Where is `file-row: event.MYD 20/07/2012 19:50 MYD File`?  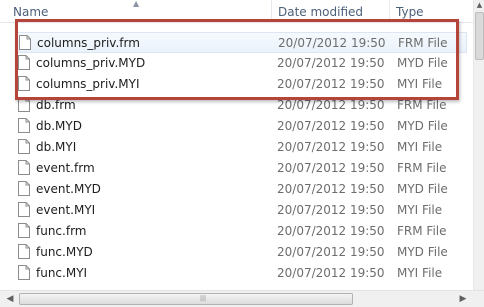
file-row: event.MYD 20/07/2012 19:50 MYD File is located at coordinates (236, 189).